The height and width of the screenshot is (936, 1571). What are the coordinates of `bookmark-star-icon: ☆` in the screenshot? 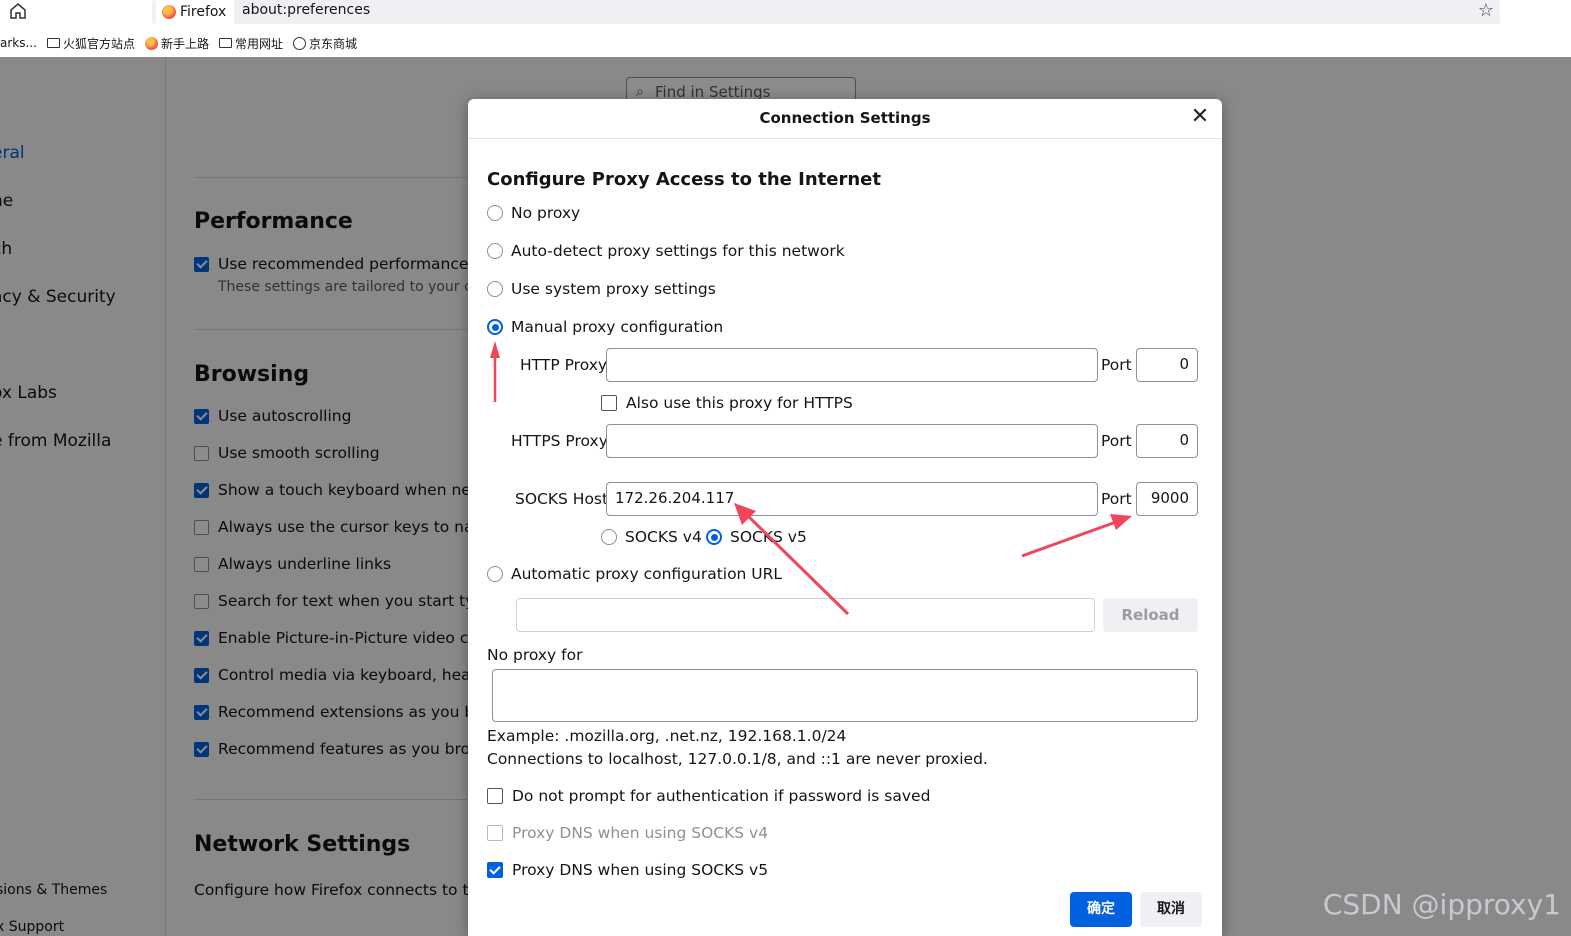 It's located at (1486, 11).